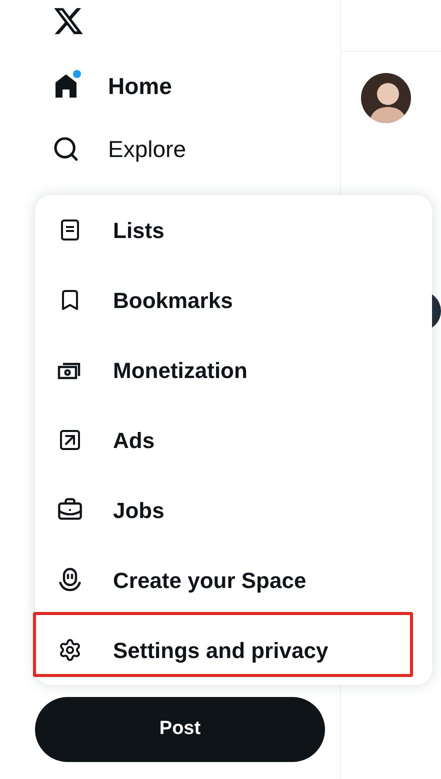 This screenshot has height=779, width=441. Describe the element at coordinates (70, 580) in the screenshot. I see `microphone-icon` at that location.